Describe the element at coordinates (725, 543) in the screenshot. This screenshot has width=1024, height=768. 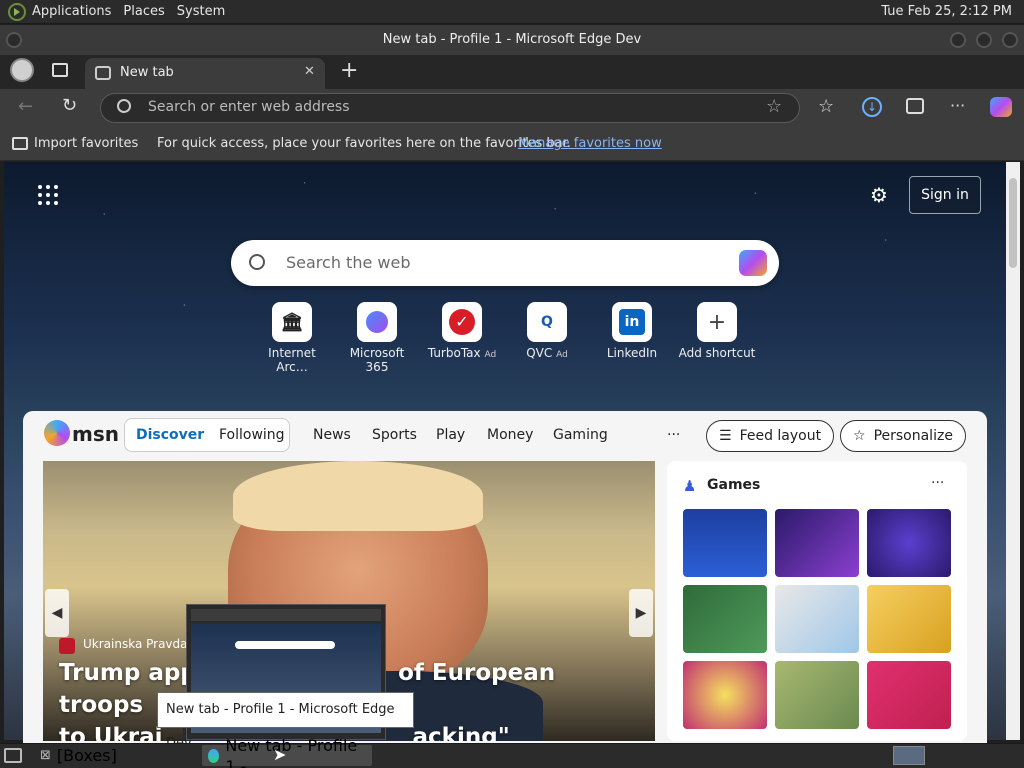
I see `game-block-puzzle` at that location.